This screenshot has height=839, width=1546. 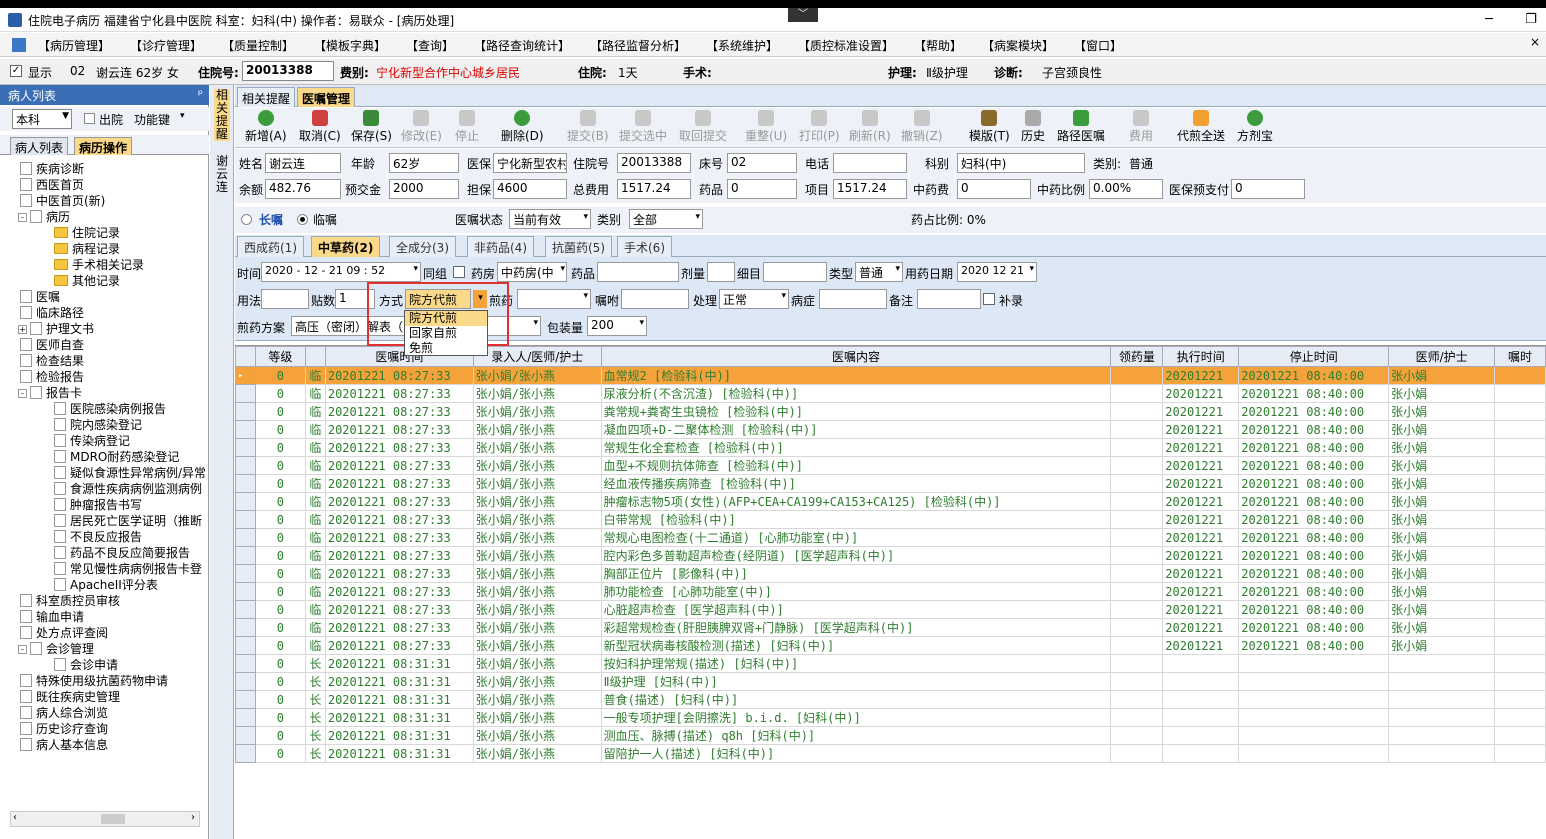 I want to click on insurance-field: 宁化新型农村, so click(x=530, y=163).